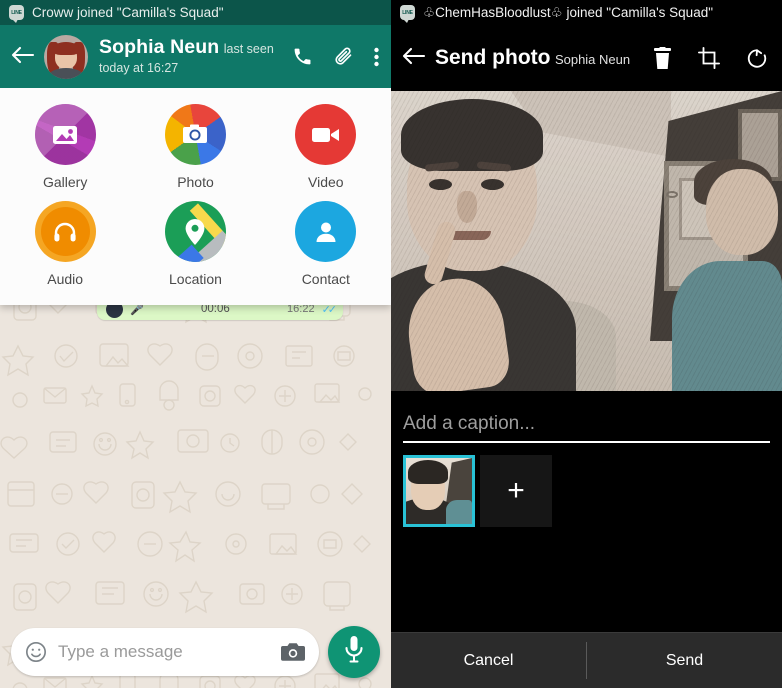 Image resolution: width=782 pixels, height=688 pixels. Describe the element at coordinates (36, 652) in the screenshot. I see `emoji-smiley-icon` at that location.